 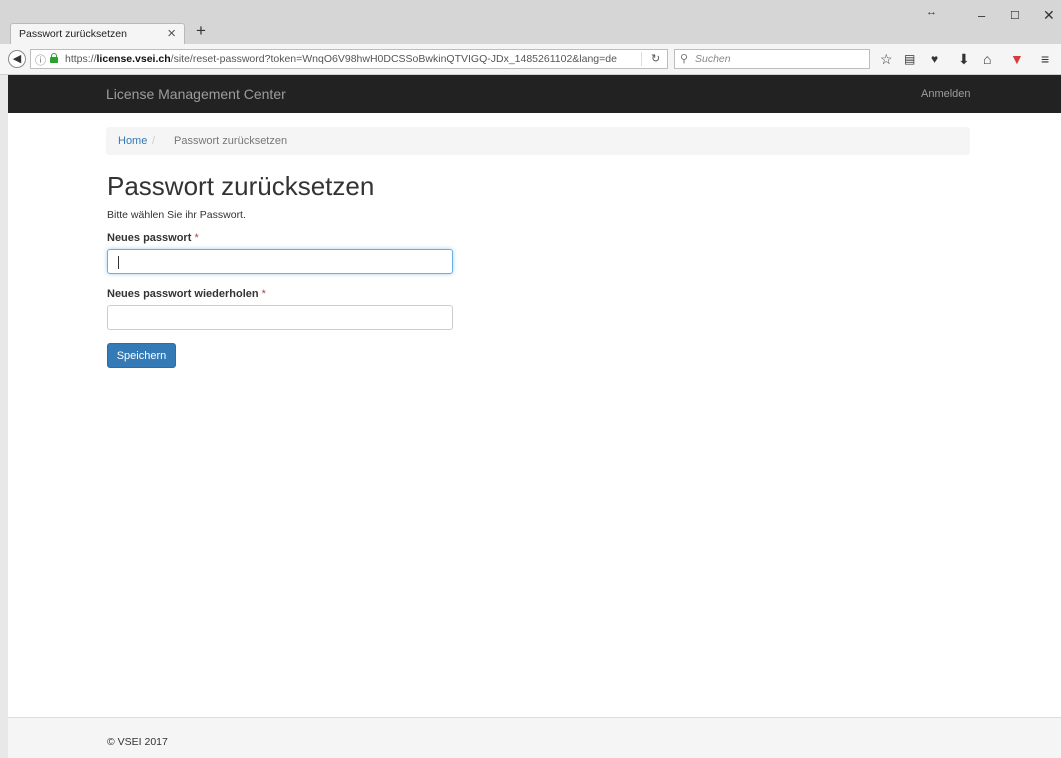 I want to click on window-left-edge, so click(x=4, y=416).